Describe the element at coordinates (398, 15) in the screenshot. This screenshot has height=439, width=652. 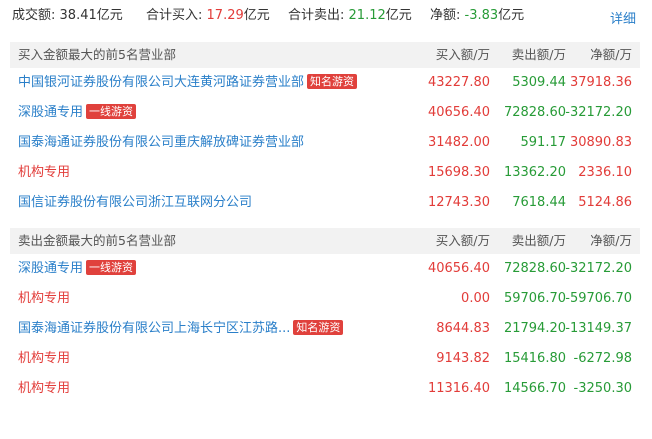
I see `total-sell-unit: 亿元` at that location.